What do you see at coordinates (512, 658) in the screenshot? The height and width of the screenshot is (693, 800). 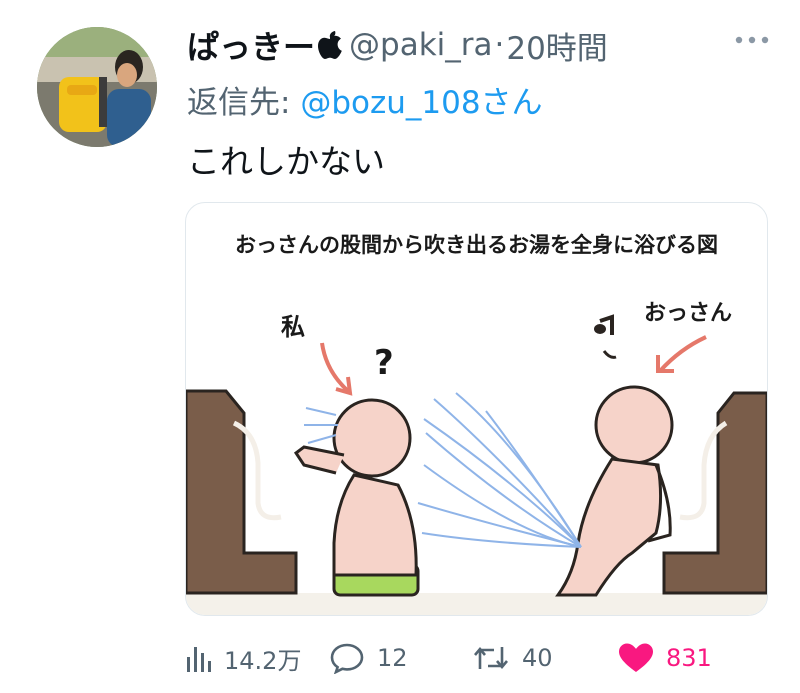 I see `retweet-button: 40` at bounding box center [512, 658].